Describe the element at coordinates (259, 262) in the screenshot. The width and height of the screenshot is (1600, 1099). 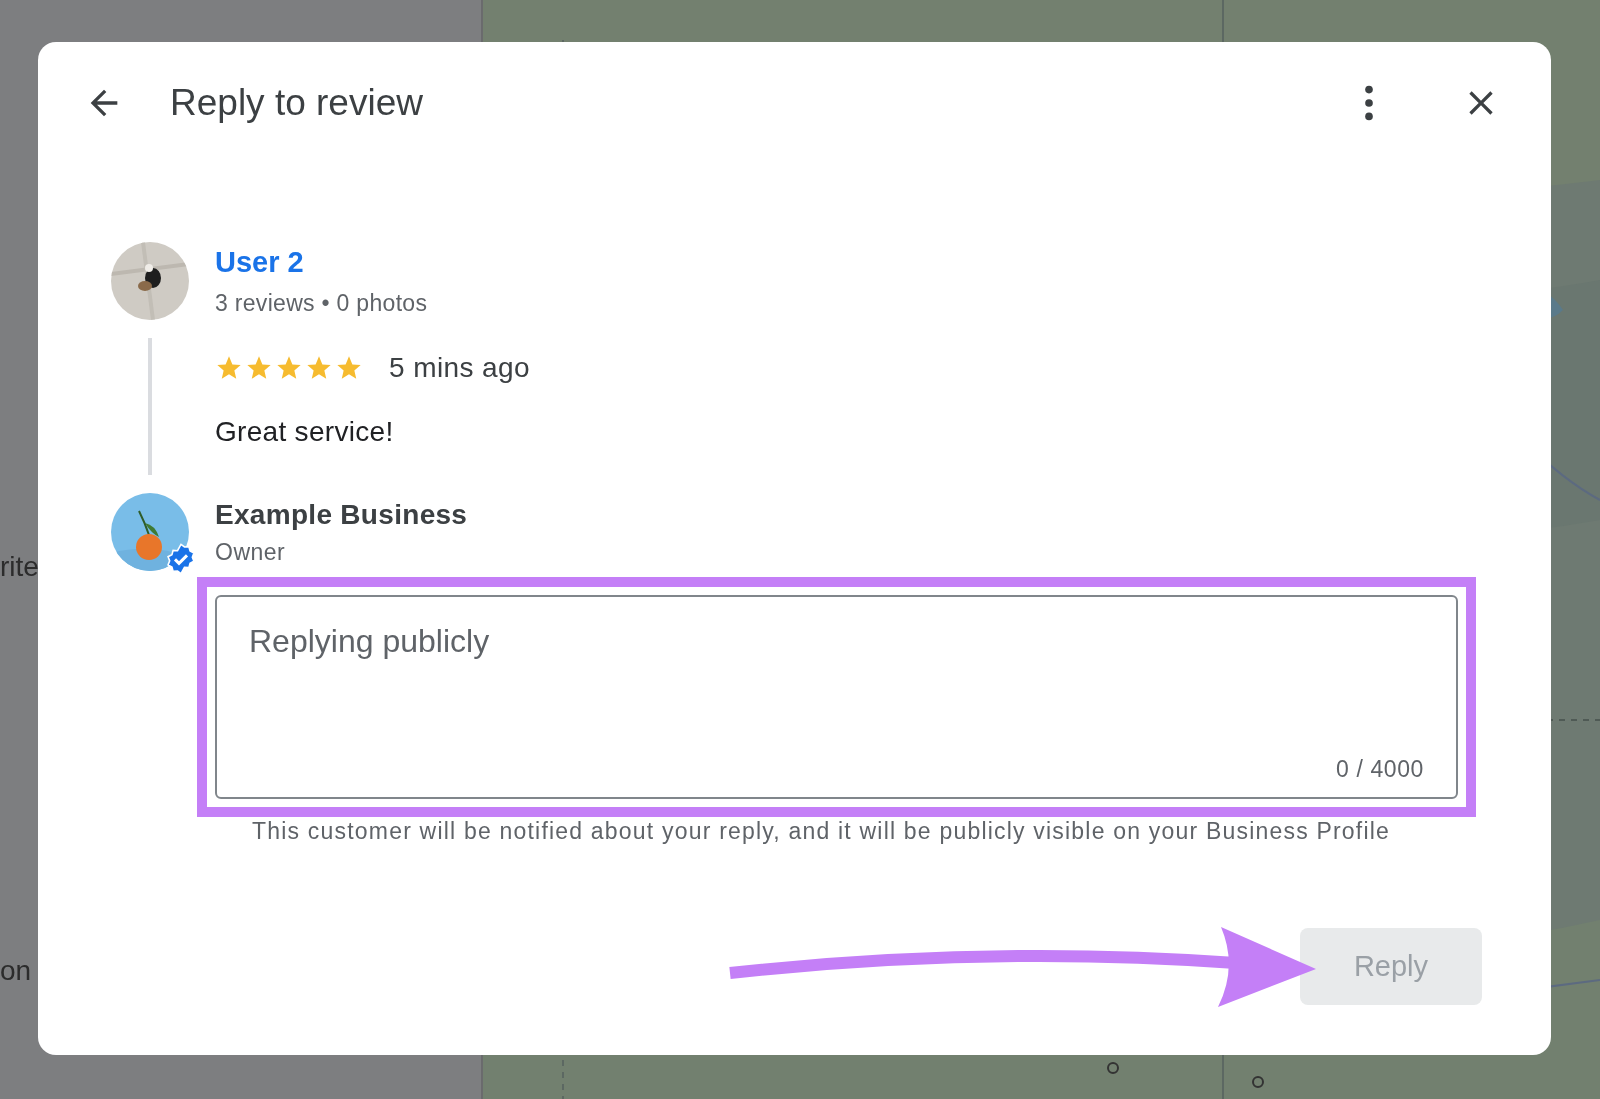
I see `reviewer-name: User 2` at that location.